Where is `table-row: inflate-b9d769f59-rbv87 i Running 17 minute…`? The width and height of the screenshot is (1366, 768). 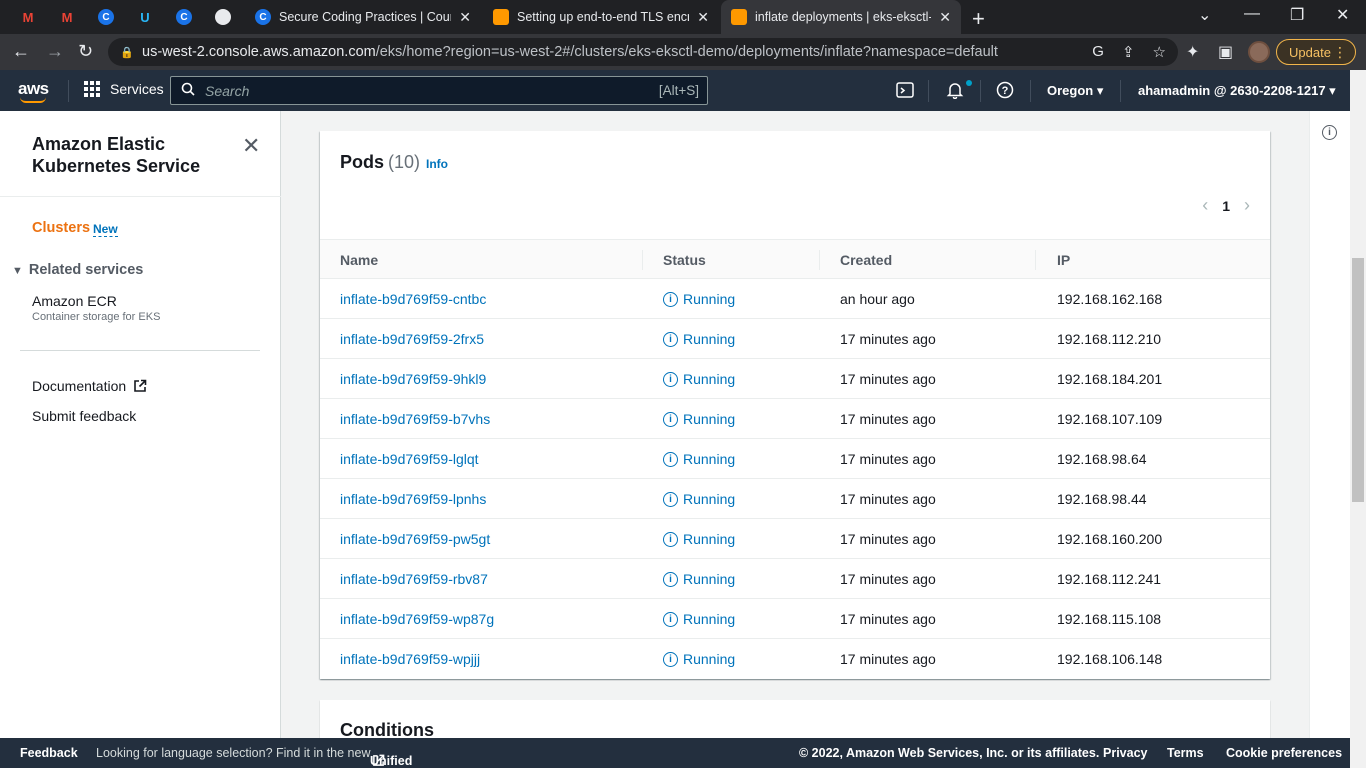
table-row: inflate-b9d769f59-rbv87 i Running 17 minute… is located at coordinates (795, 579).